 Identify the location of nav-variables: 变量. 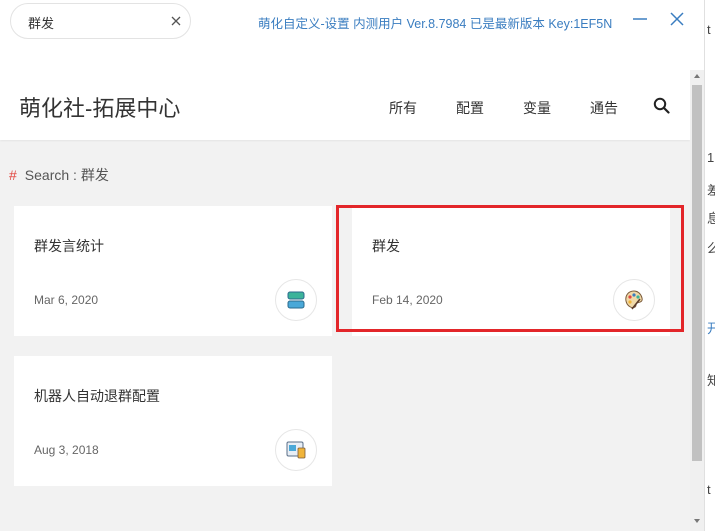
(537, 108).